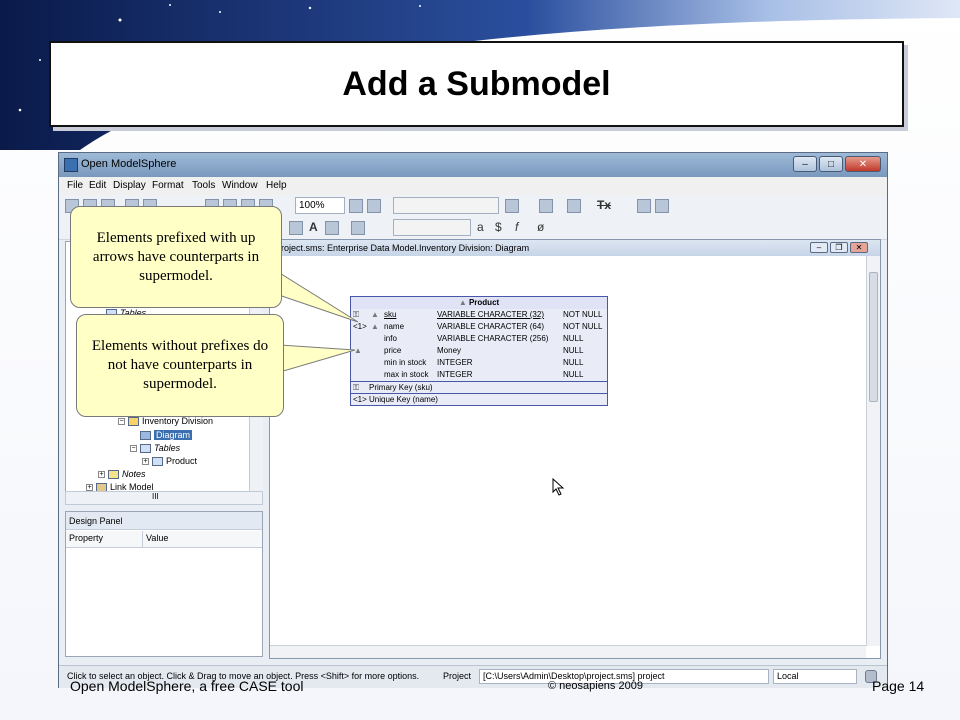 The image size is (960, 720). What do you see at coordinates (595, 686) in the screenshot?
I see `footer-center: © neosapiens 2009` at bounding box center [595, 686].